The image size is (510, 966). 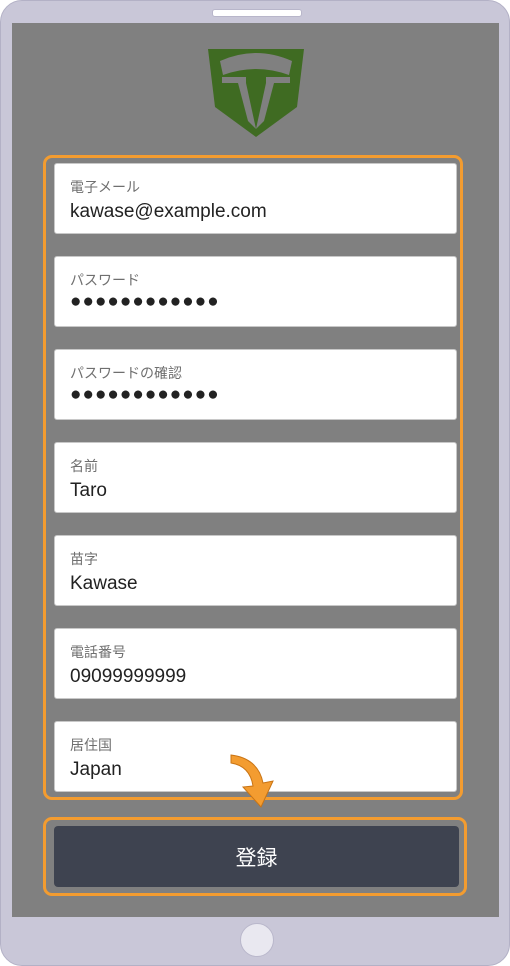 What do you see at coordinates (256, 93) in the screenshot?
I see `shield-logo-icon` at bounding box center [256, 93].